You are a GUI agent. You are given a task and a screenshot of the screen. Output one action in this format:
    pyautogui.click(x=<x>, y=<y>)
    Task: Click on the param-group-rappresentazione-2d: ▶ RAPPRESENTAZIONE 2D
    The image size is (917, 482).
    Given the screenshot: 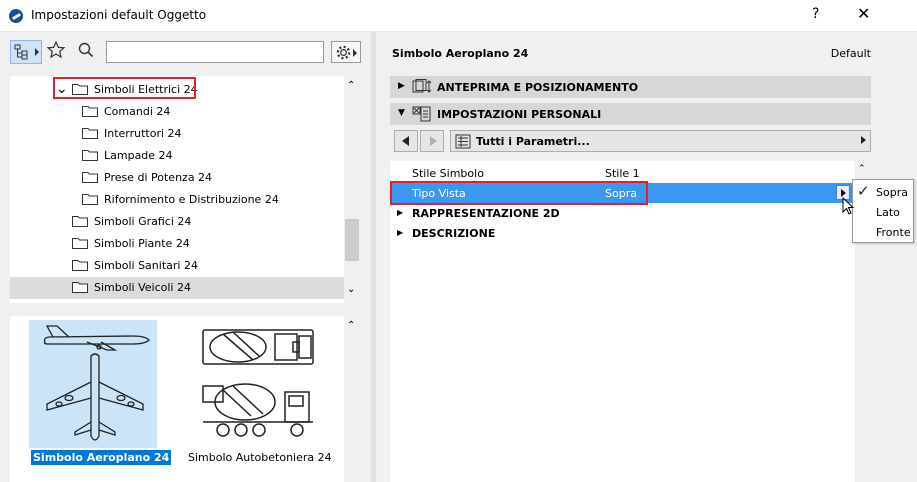 What is the action you would take?
    pyautogui.click(x=622, y=213)
    